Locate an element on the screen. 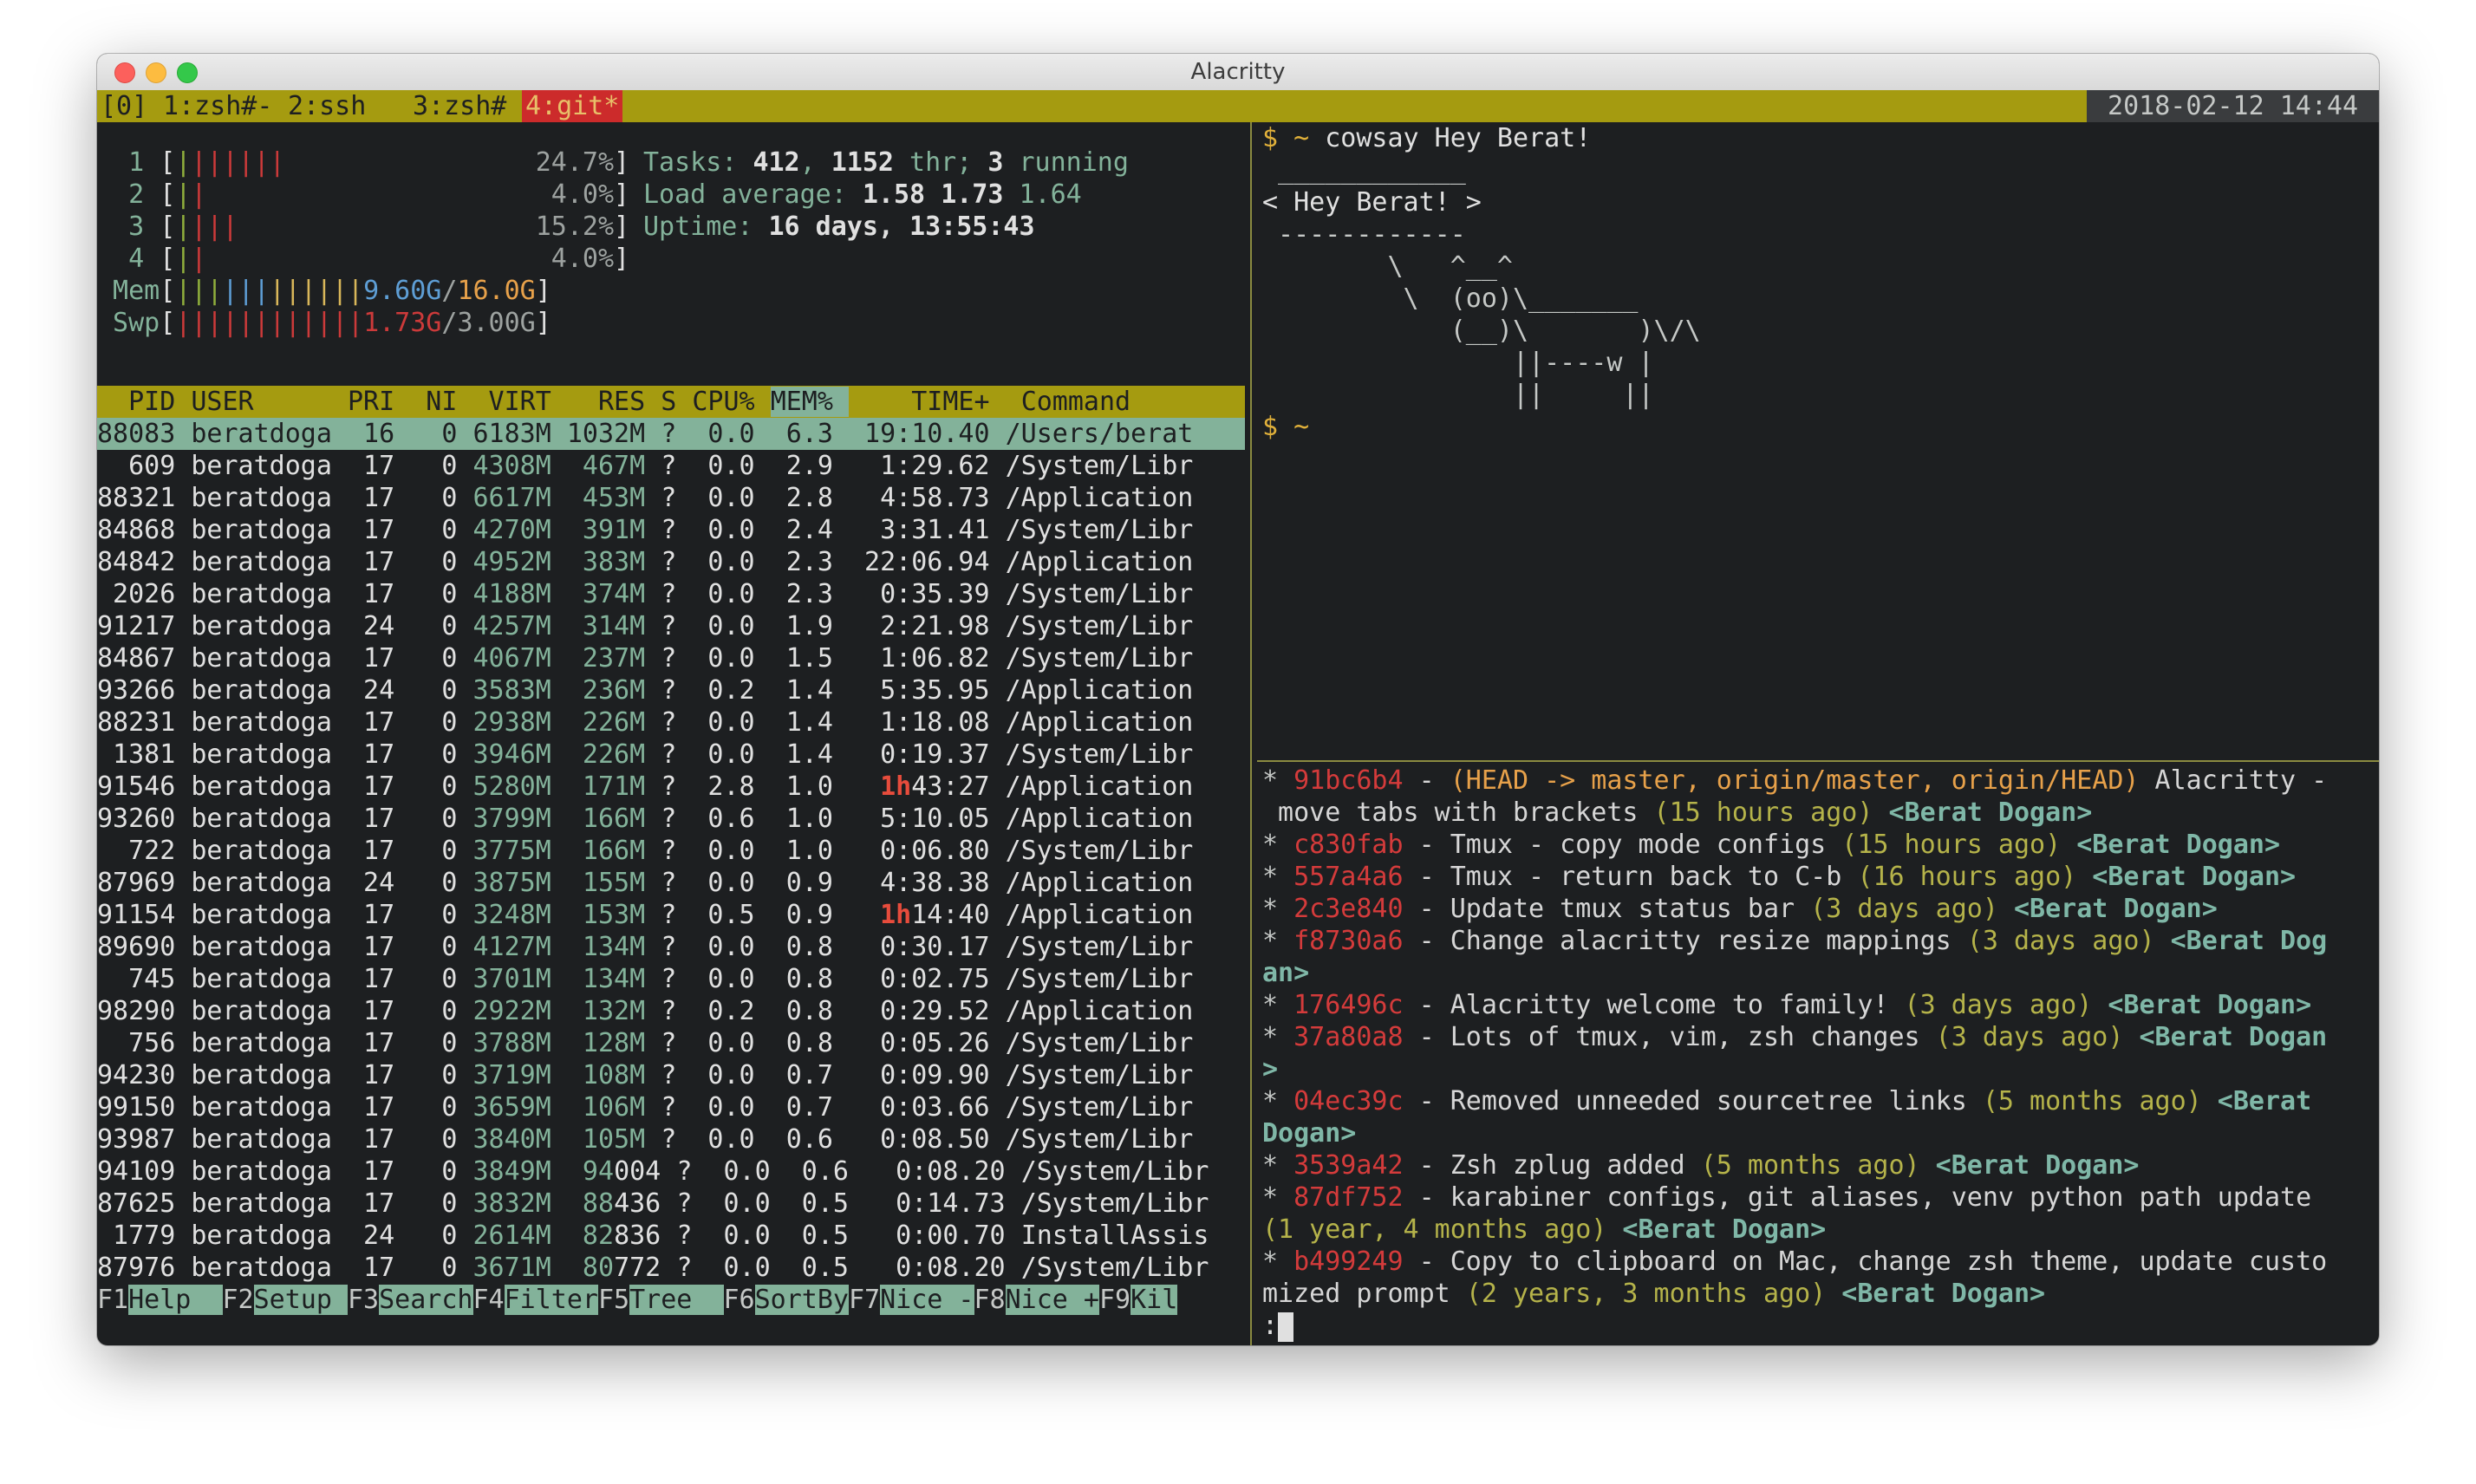 The image size is (2476, 1484). priority: 17 is located at coordinates (379, 1171).